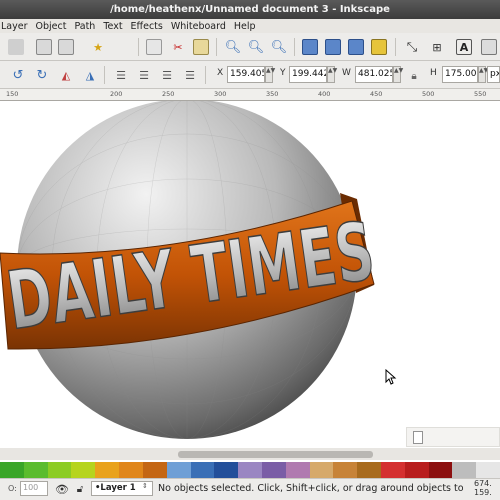 The width and height of the screenshot is (500, 500). I want to click on ruler-label: 450, so click(376, 94).